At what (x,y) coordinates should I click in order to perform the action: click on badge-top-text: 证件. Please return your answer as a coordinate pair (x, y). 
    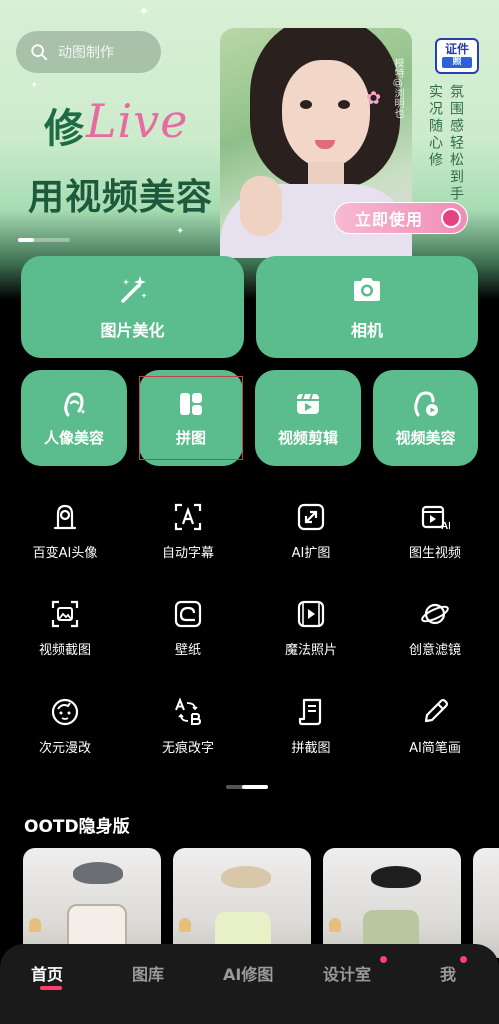
    Looking at the image, I should click on (456, 49).